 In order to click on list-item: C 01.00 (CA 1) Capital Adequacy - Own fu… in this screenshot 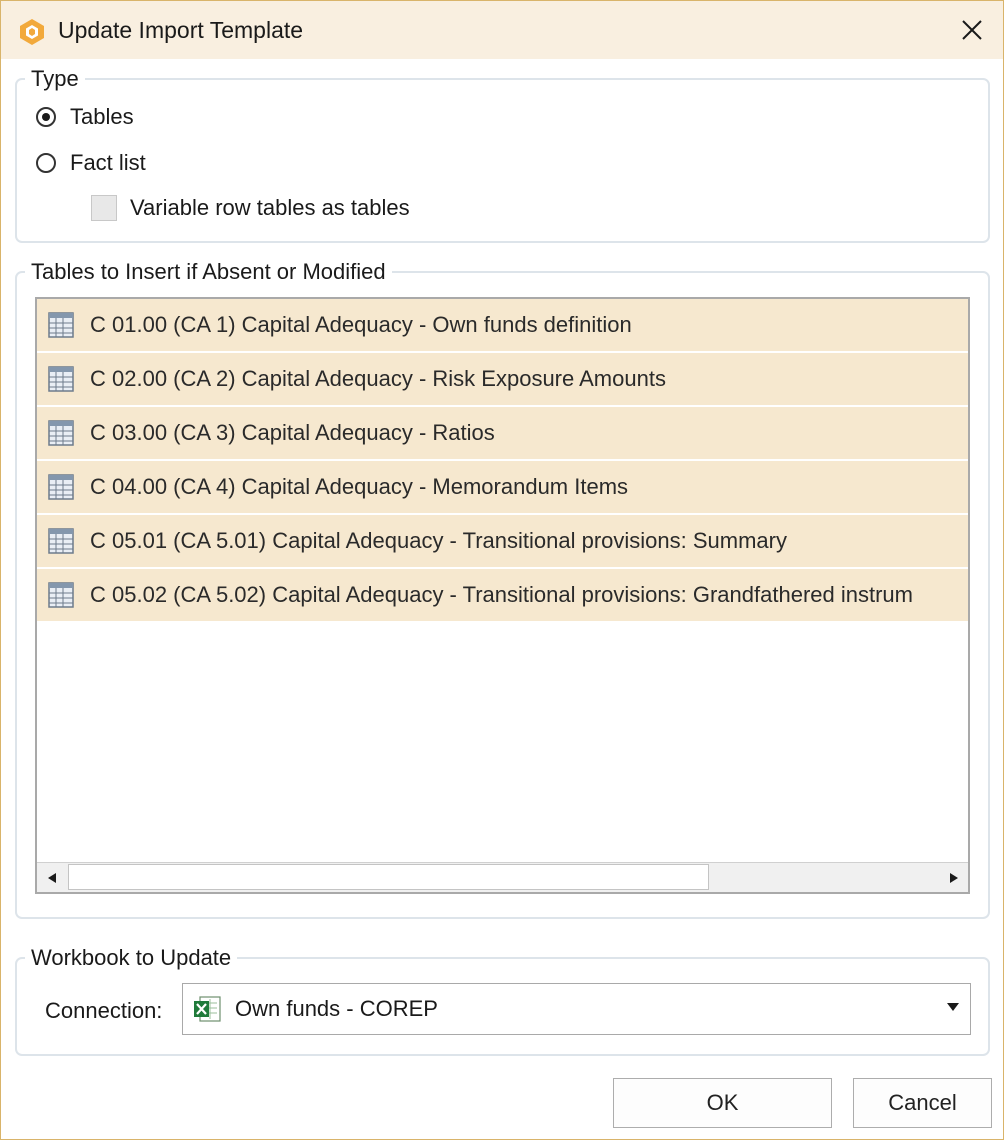, I will do `click(502, 326)`.